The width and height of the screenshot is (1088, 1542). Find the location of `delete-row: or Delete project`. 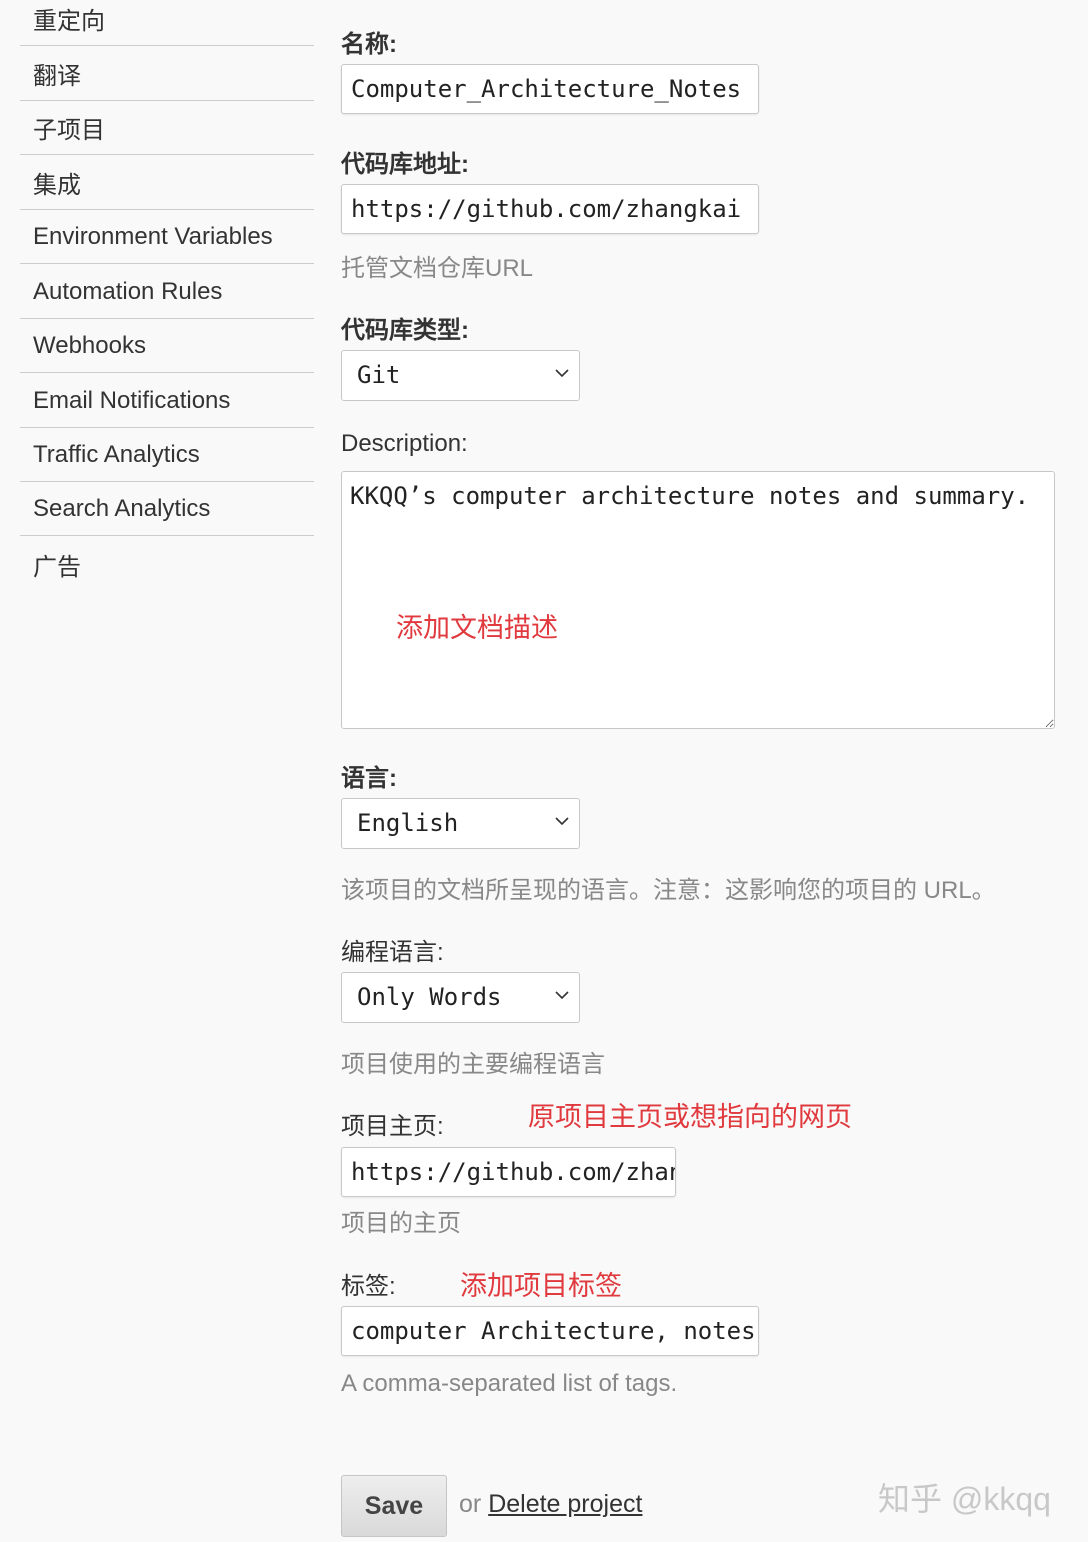

delete-row: or Delete project is located at coordinates (550, 1504).